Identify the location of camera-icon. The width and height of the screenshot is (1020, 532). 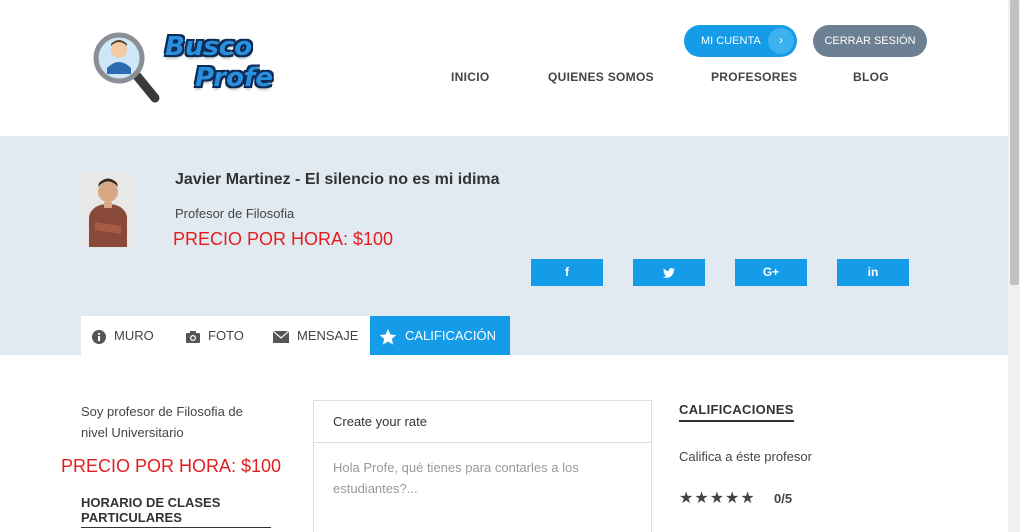
(193, 336).